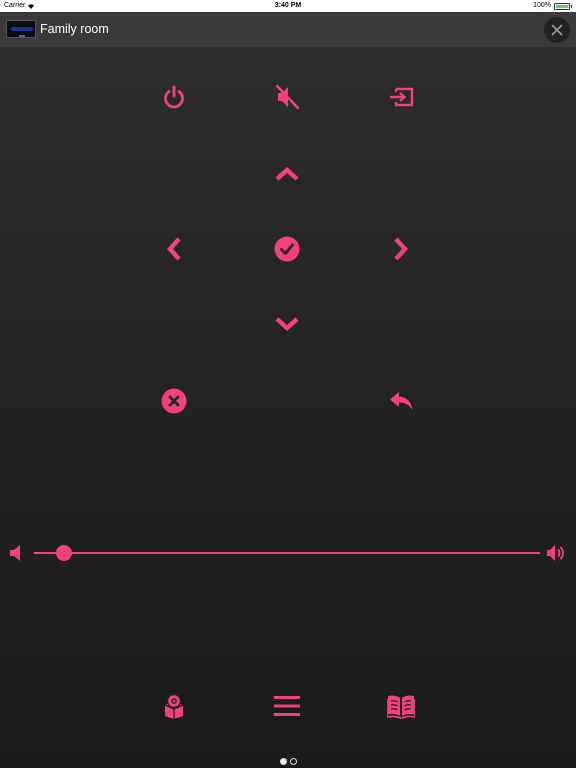  I want to click on down-button, so click(287, 324).